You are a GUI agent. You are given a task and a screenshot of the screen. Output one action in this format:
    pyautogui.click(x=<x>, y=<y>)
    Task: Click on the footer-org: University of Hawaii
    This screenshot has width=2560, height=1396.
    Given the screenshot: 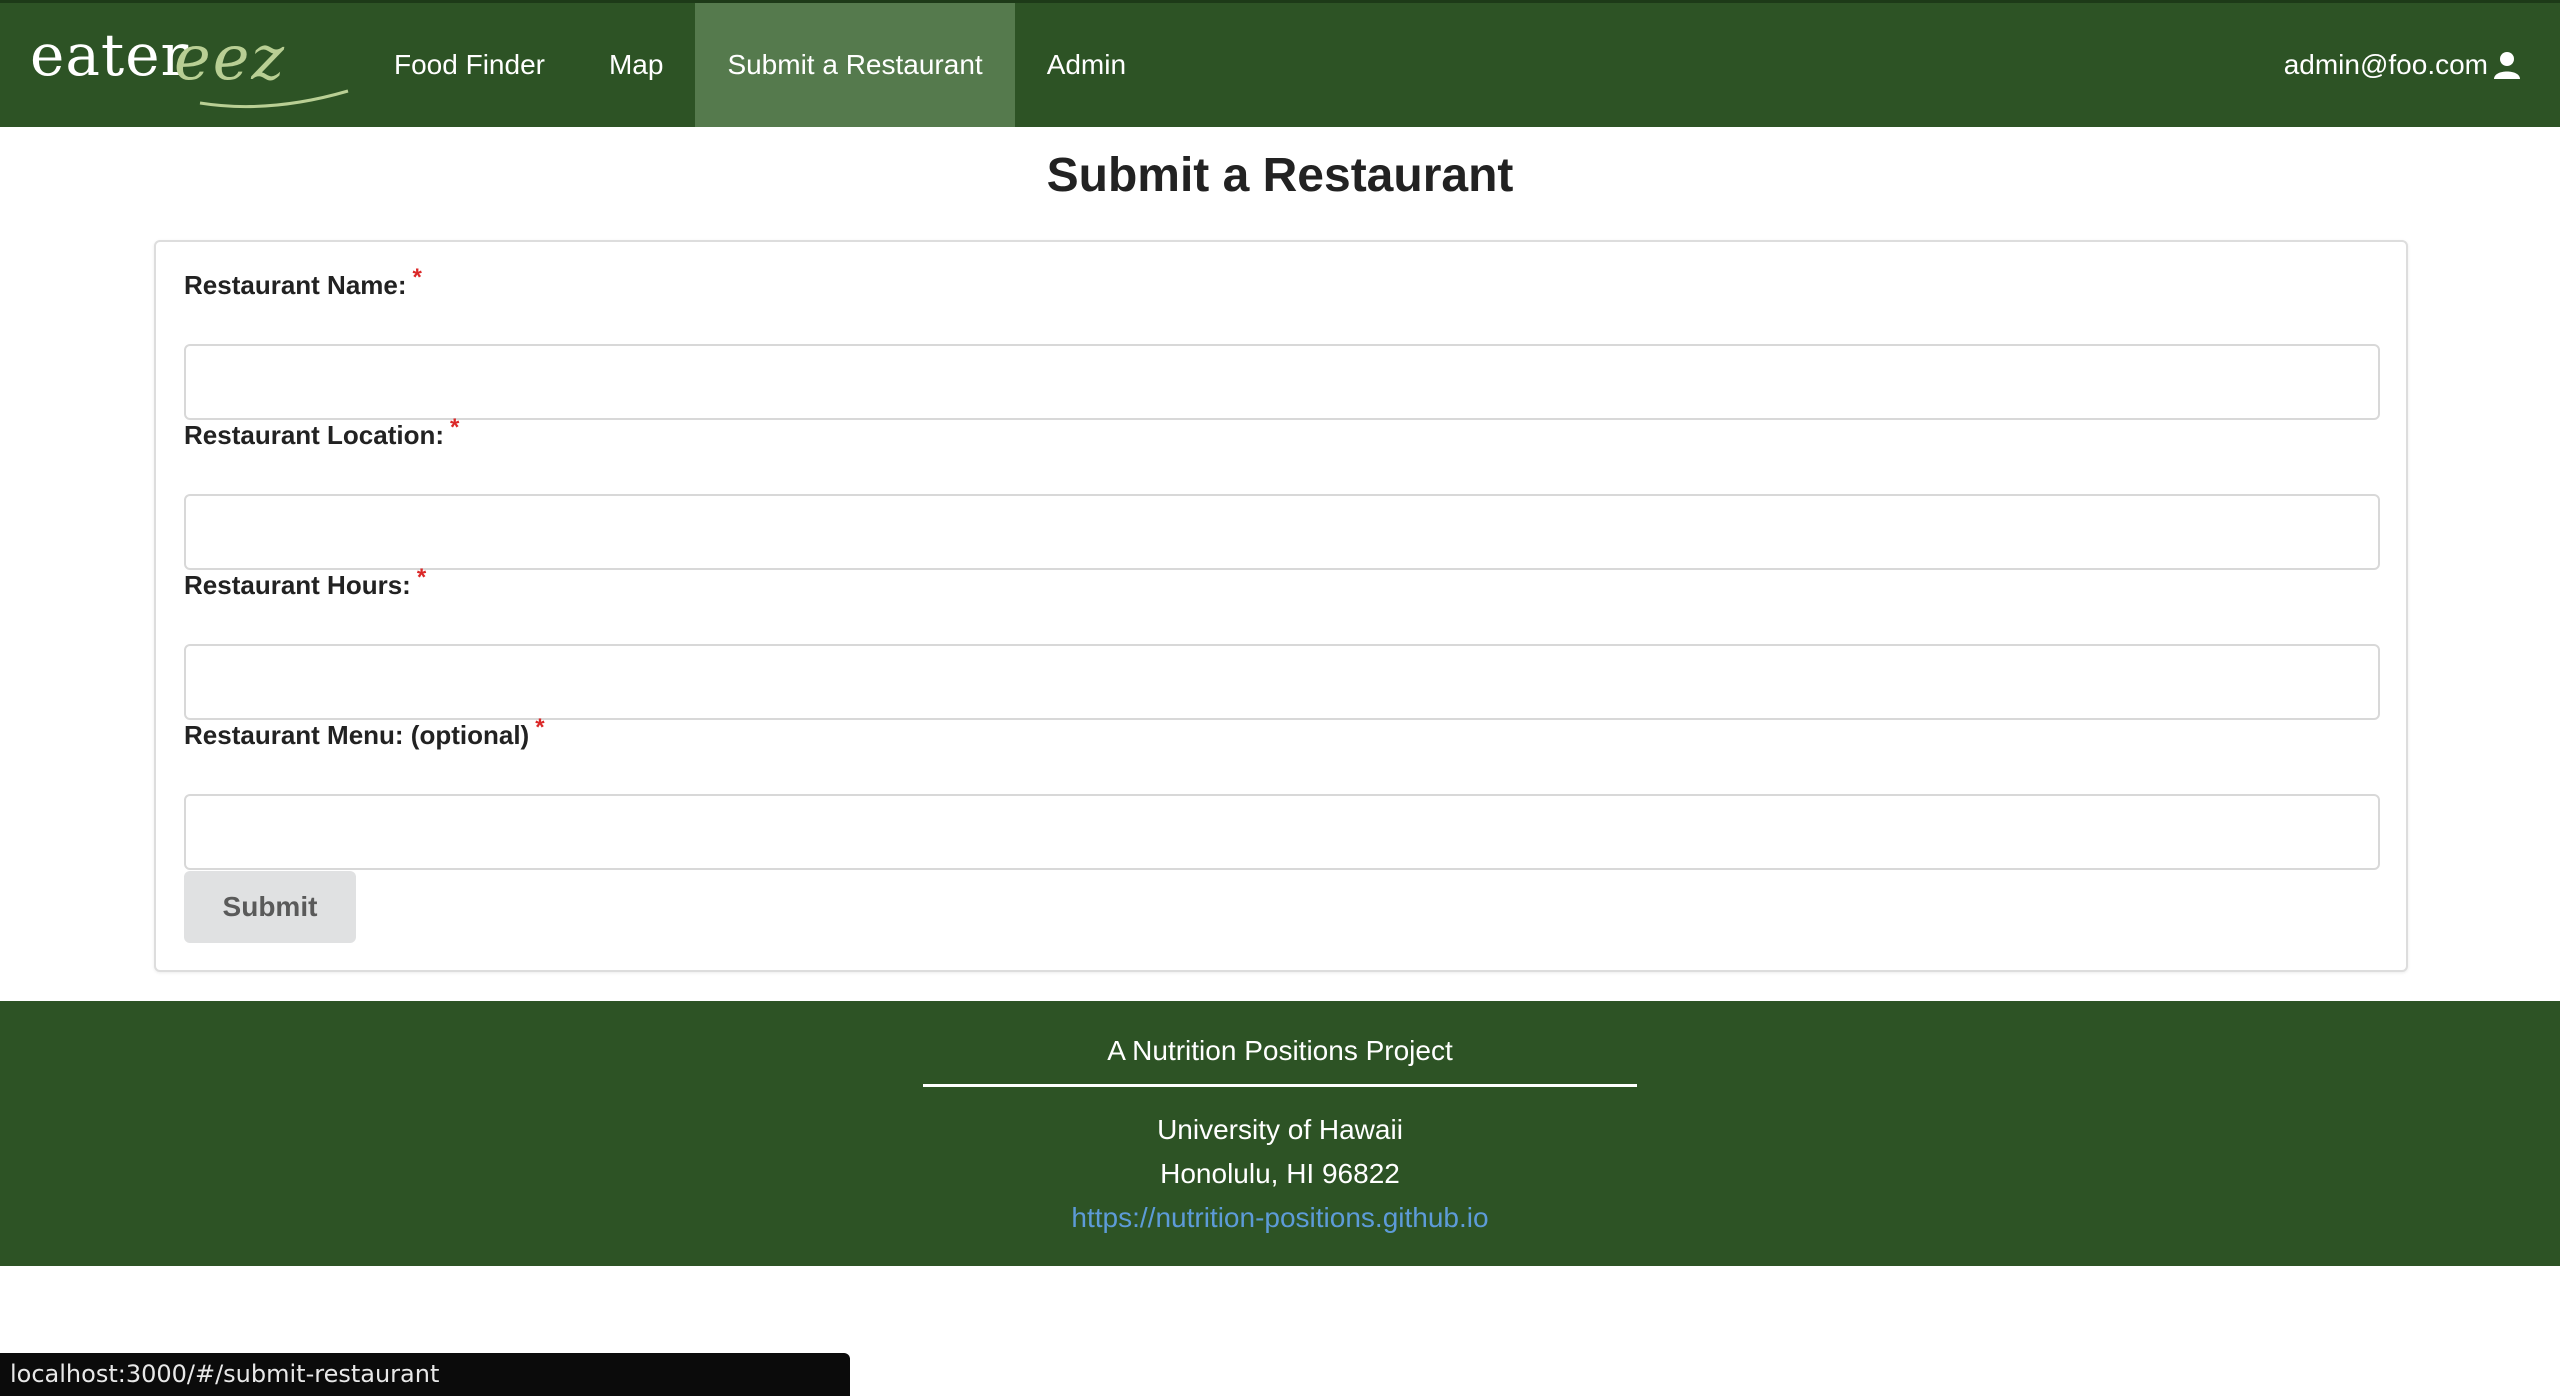 What is the action you would take?
    pyautogui.click(x=1280, y=1129)
    